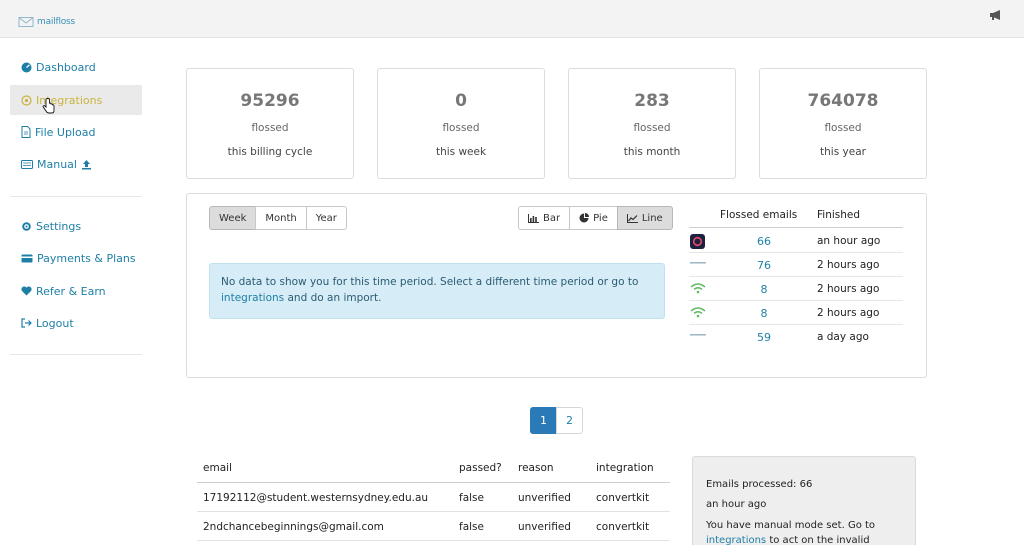 The height and width of the screenshot is (545, 1024). I want to click on sidebar-item-integrations: Integrations, so click(76, 100).